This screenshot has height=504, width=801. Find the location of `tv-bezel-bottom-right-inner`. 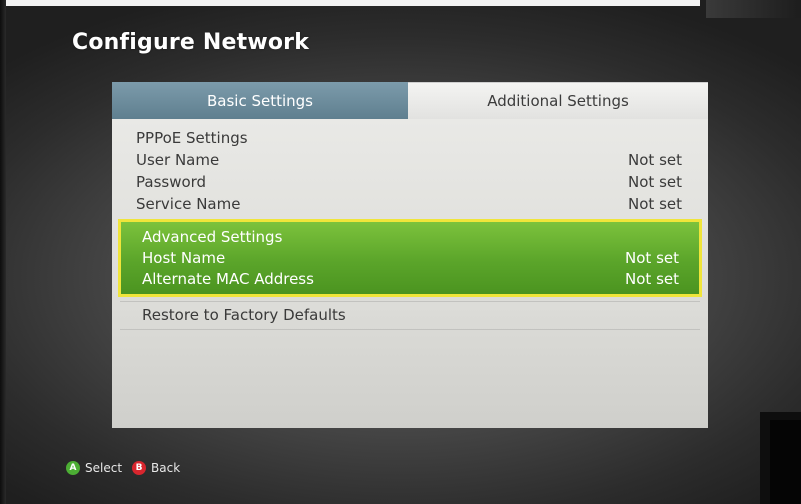

tv-bezel-bottom-right-inner is located at coordinates (785, 462).